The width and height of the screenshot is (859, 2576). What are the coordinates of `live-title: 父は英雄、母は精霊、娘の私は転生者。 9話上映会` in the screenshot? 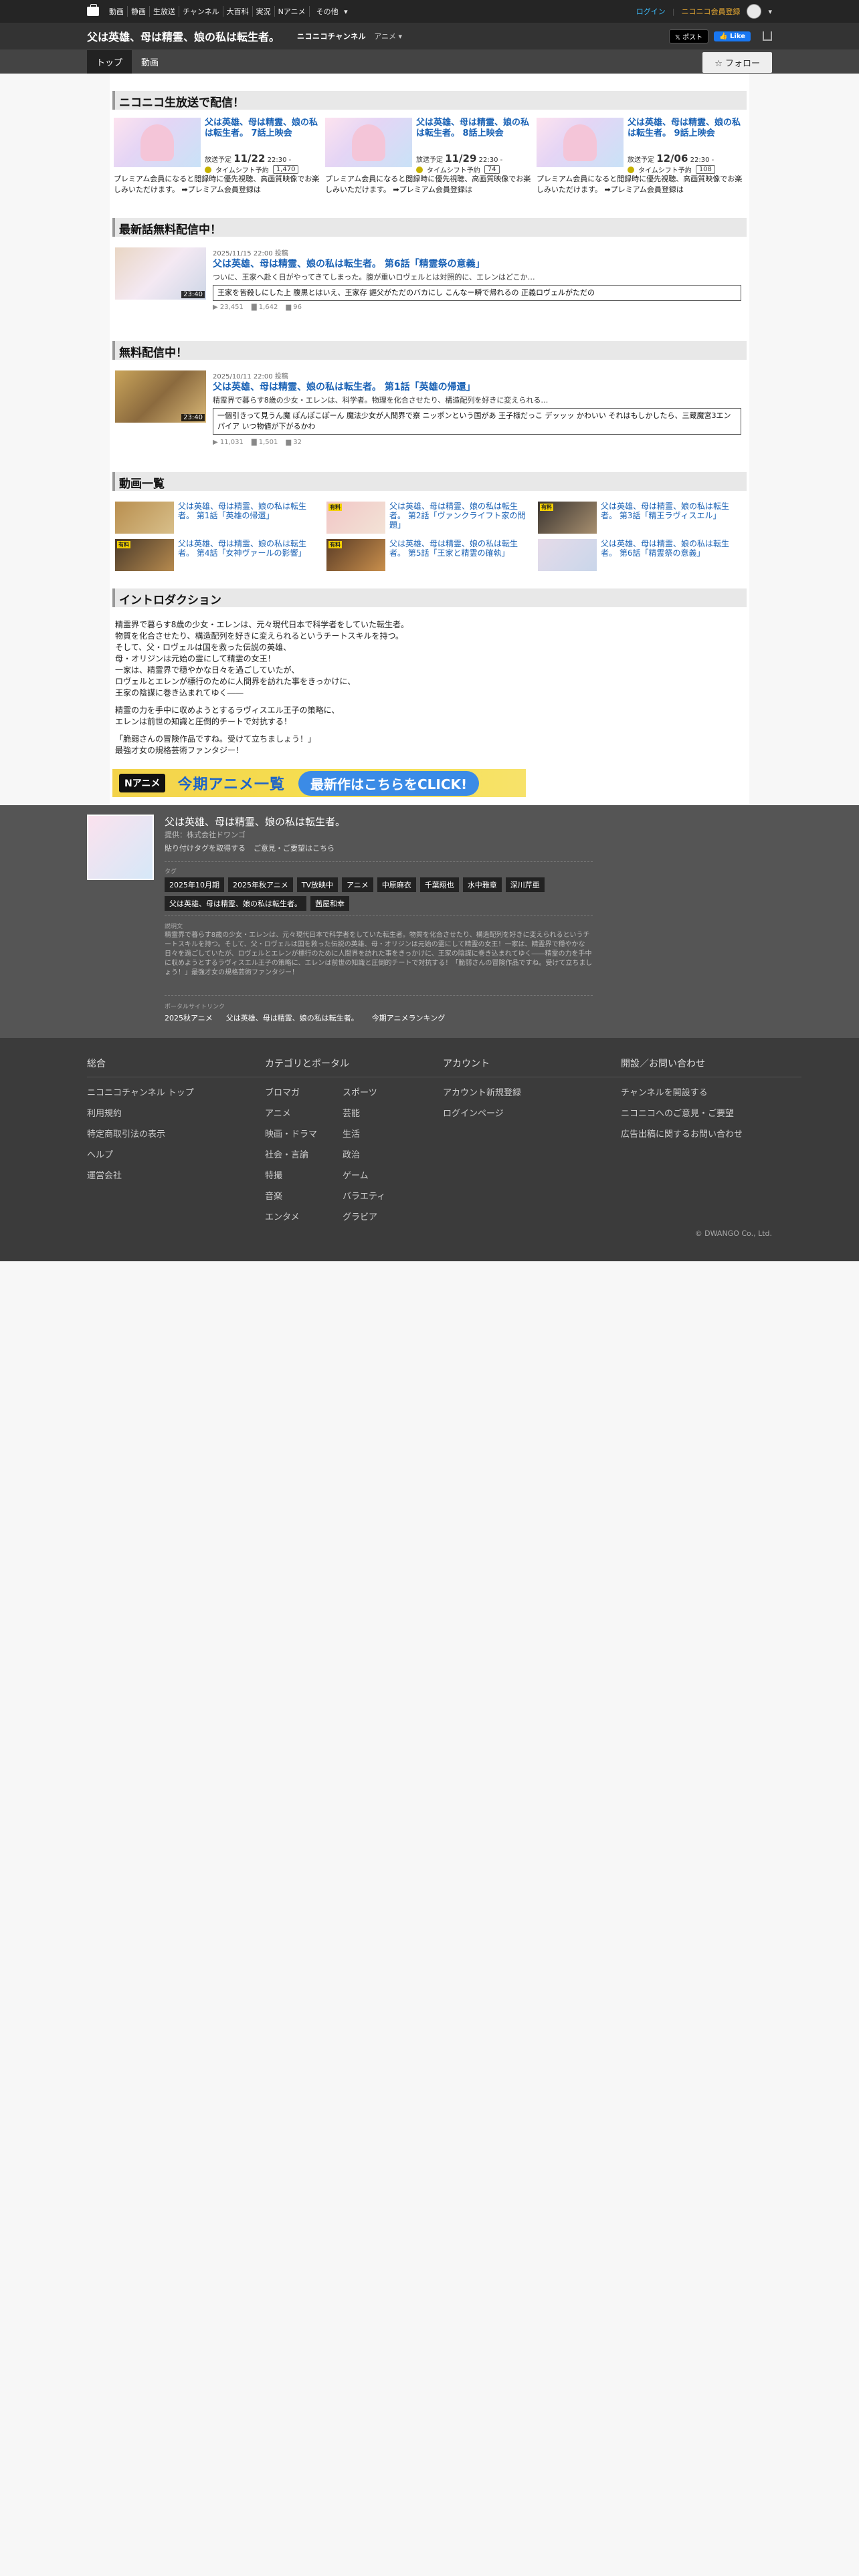 It's located at (686, 128).